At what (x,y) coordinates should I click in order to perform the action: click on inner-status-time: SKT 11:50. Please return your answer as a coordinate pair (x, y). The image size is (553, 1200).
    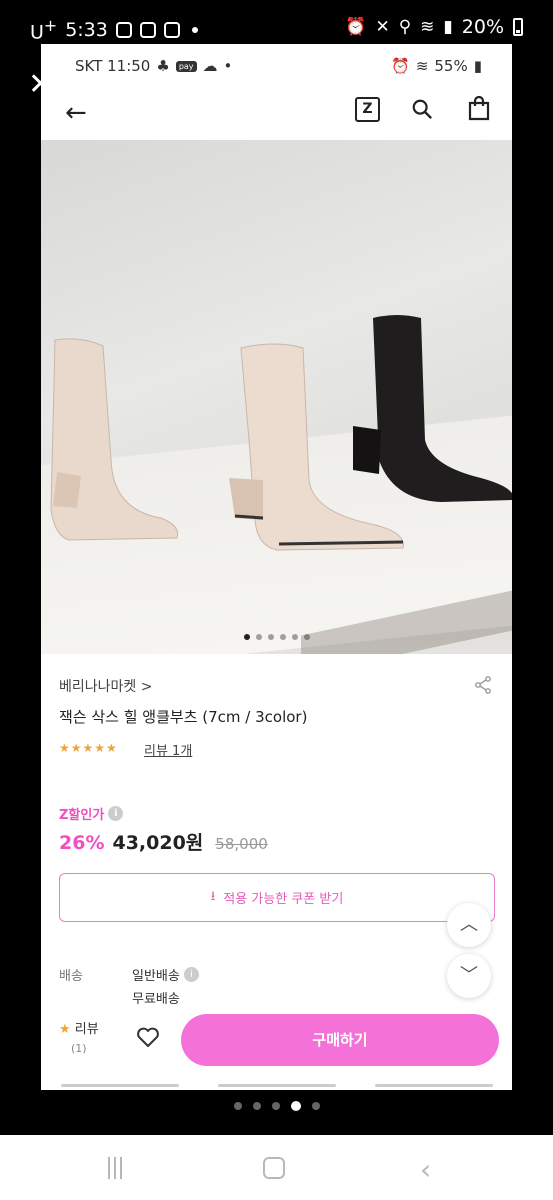
    Looking at the image, I should click on (113, 66).